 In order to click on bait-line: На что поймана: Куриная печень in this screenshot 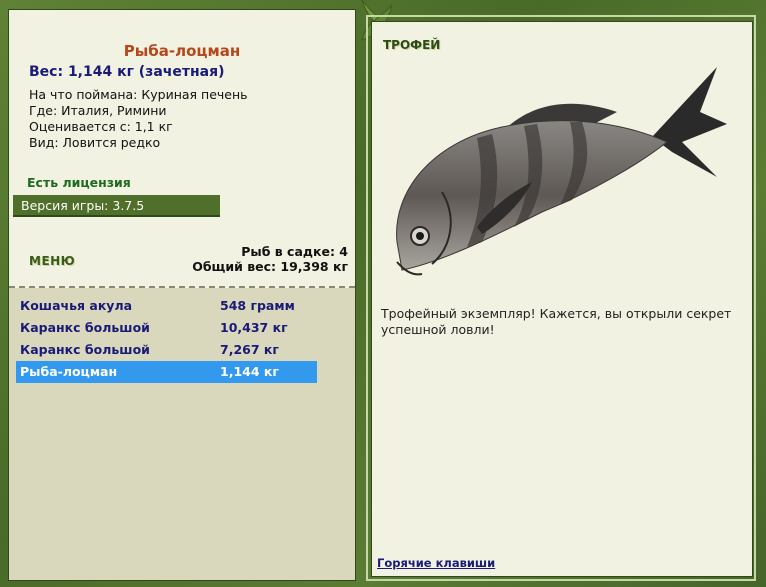, I will do `click(138, 94)`.